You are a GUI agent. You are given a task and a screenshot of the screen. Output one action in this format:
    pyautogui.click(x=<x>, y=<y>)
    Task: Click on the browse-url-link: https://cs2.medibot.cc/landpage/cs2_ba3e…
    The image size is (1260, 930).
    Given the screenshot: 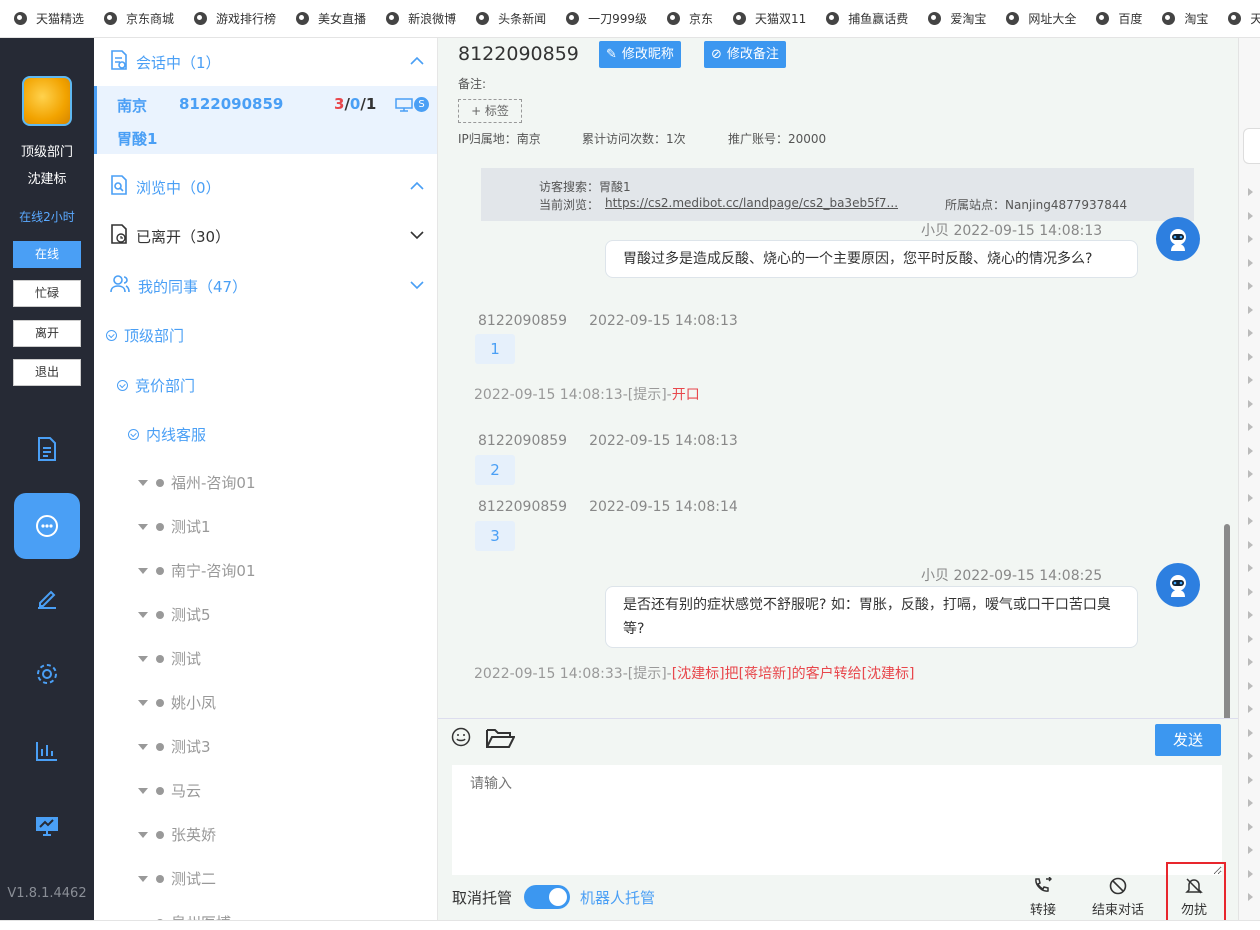 What is the action you would take?
    pyautogui.click(x=751, y=203)
    